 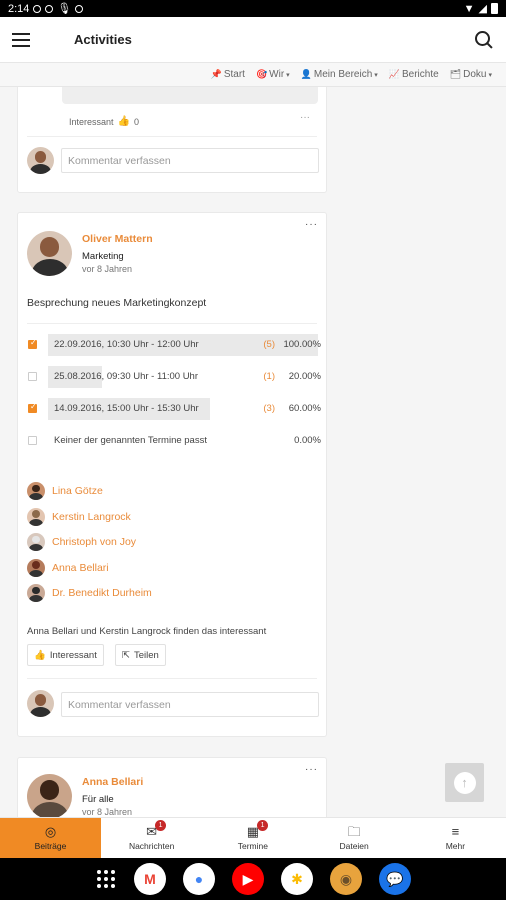 I want to click on share-icon: ⇱, so click(x=126, y=655).